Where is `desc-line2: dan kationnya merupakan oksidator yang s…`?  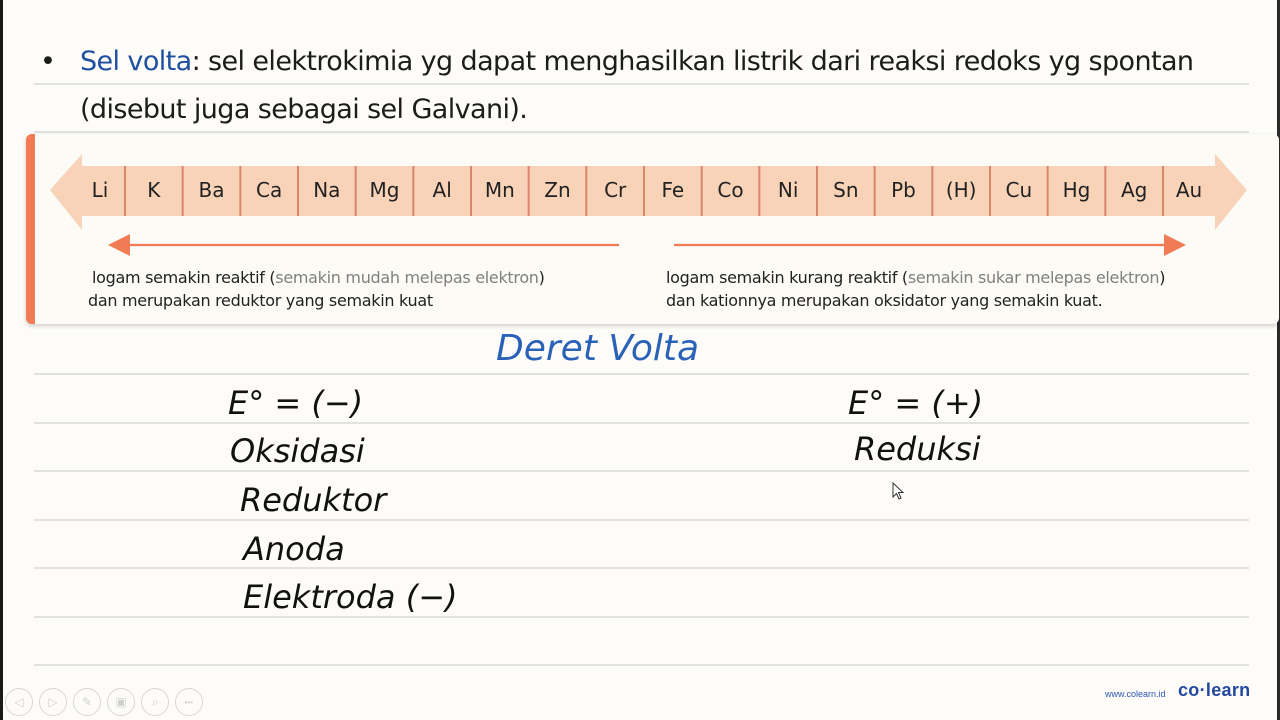
desc-line2: dan kationnya merupakan oksidator yang s… is located at coordinates (884, 300).